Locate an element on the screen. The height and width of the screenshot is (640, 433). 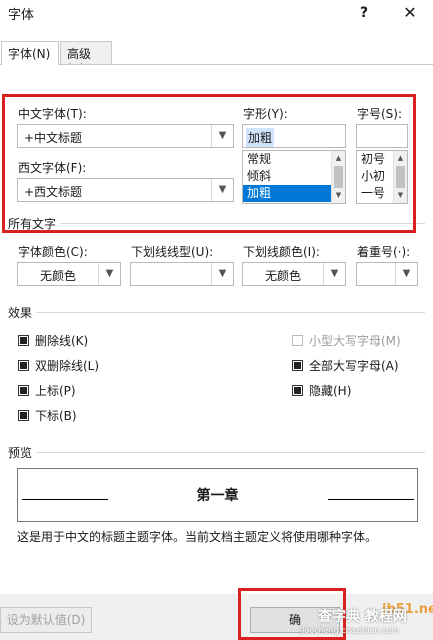
dialog-title: 字体 is located at coordinates (21, 15).